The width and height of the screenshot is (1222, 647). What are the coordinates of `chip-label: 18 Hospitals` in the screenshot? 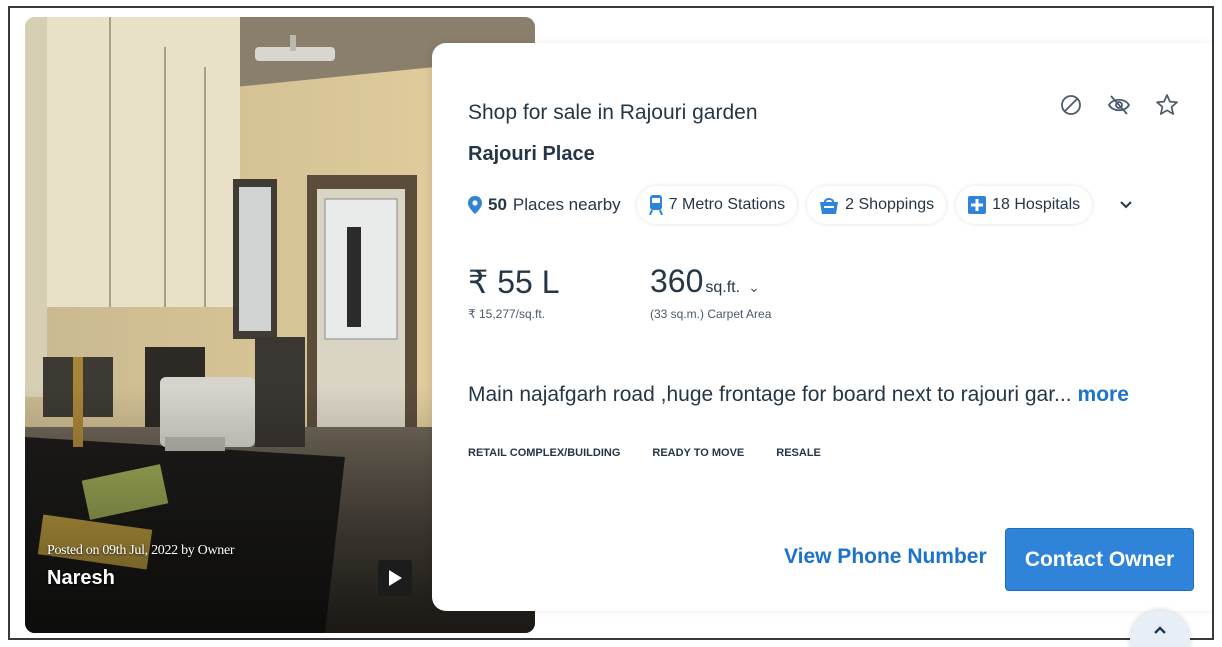 It's located at (1036, 204).